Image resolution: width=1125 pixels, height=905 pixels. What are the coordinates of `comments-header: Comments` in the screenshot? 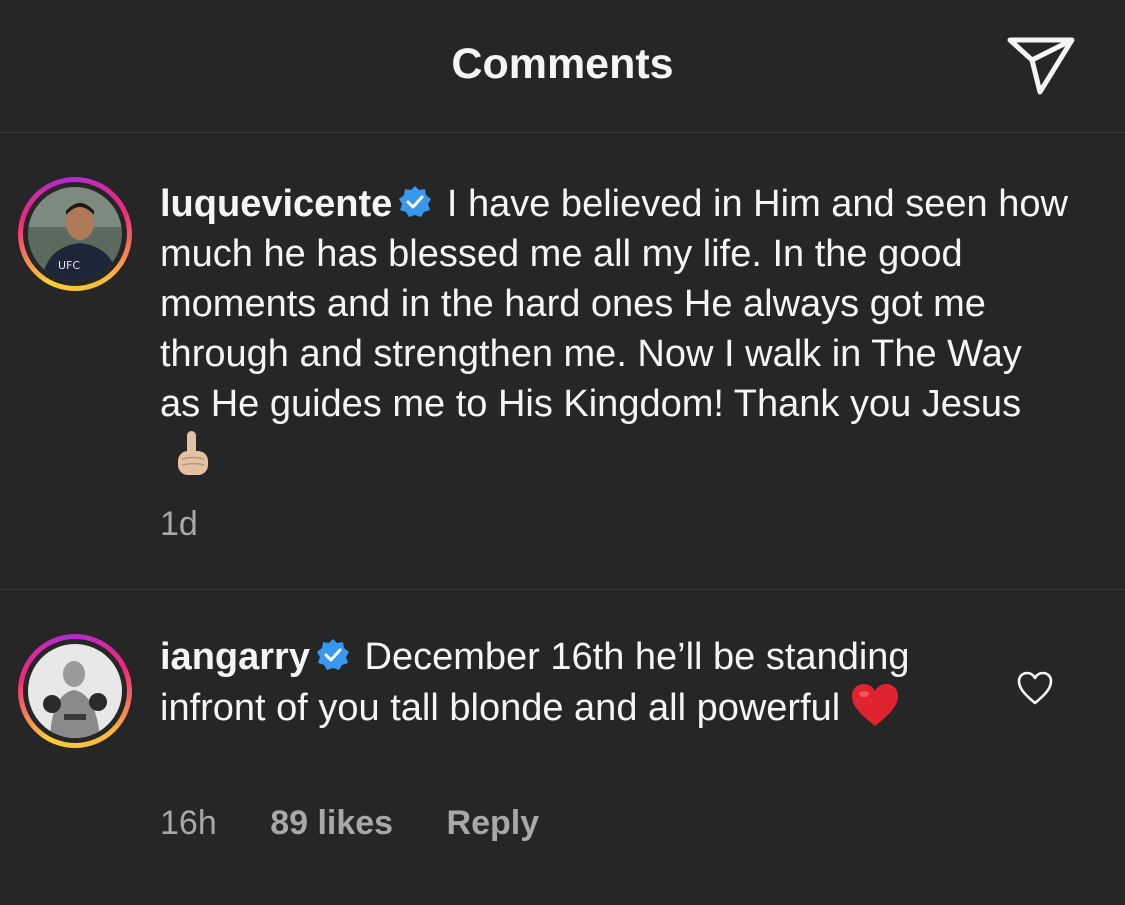 It's located at (562, 66).